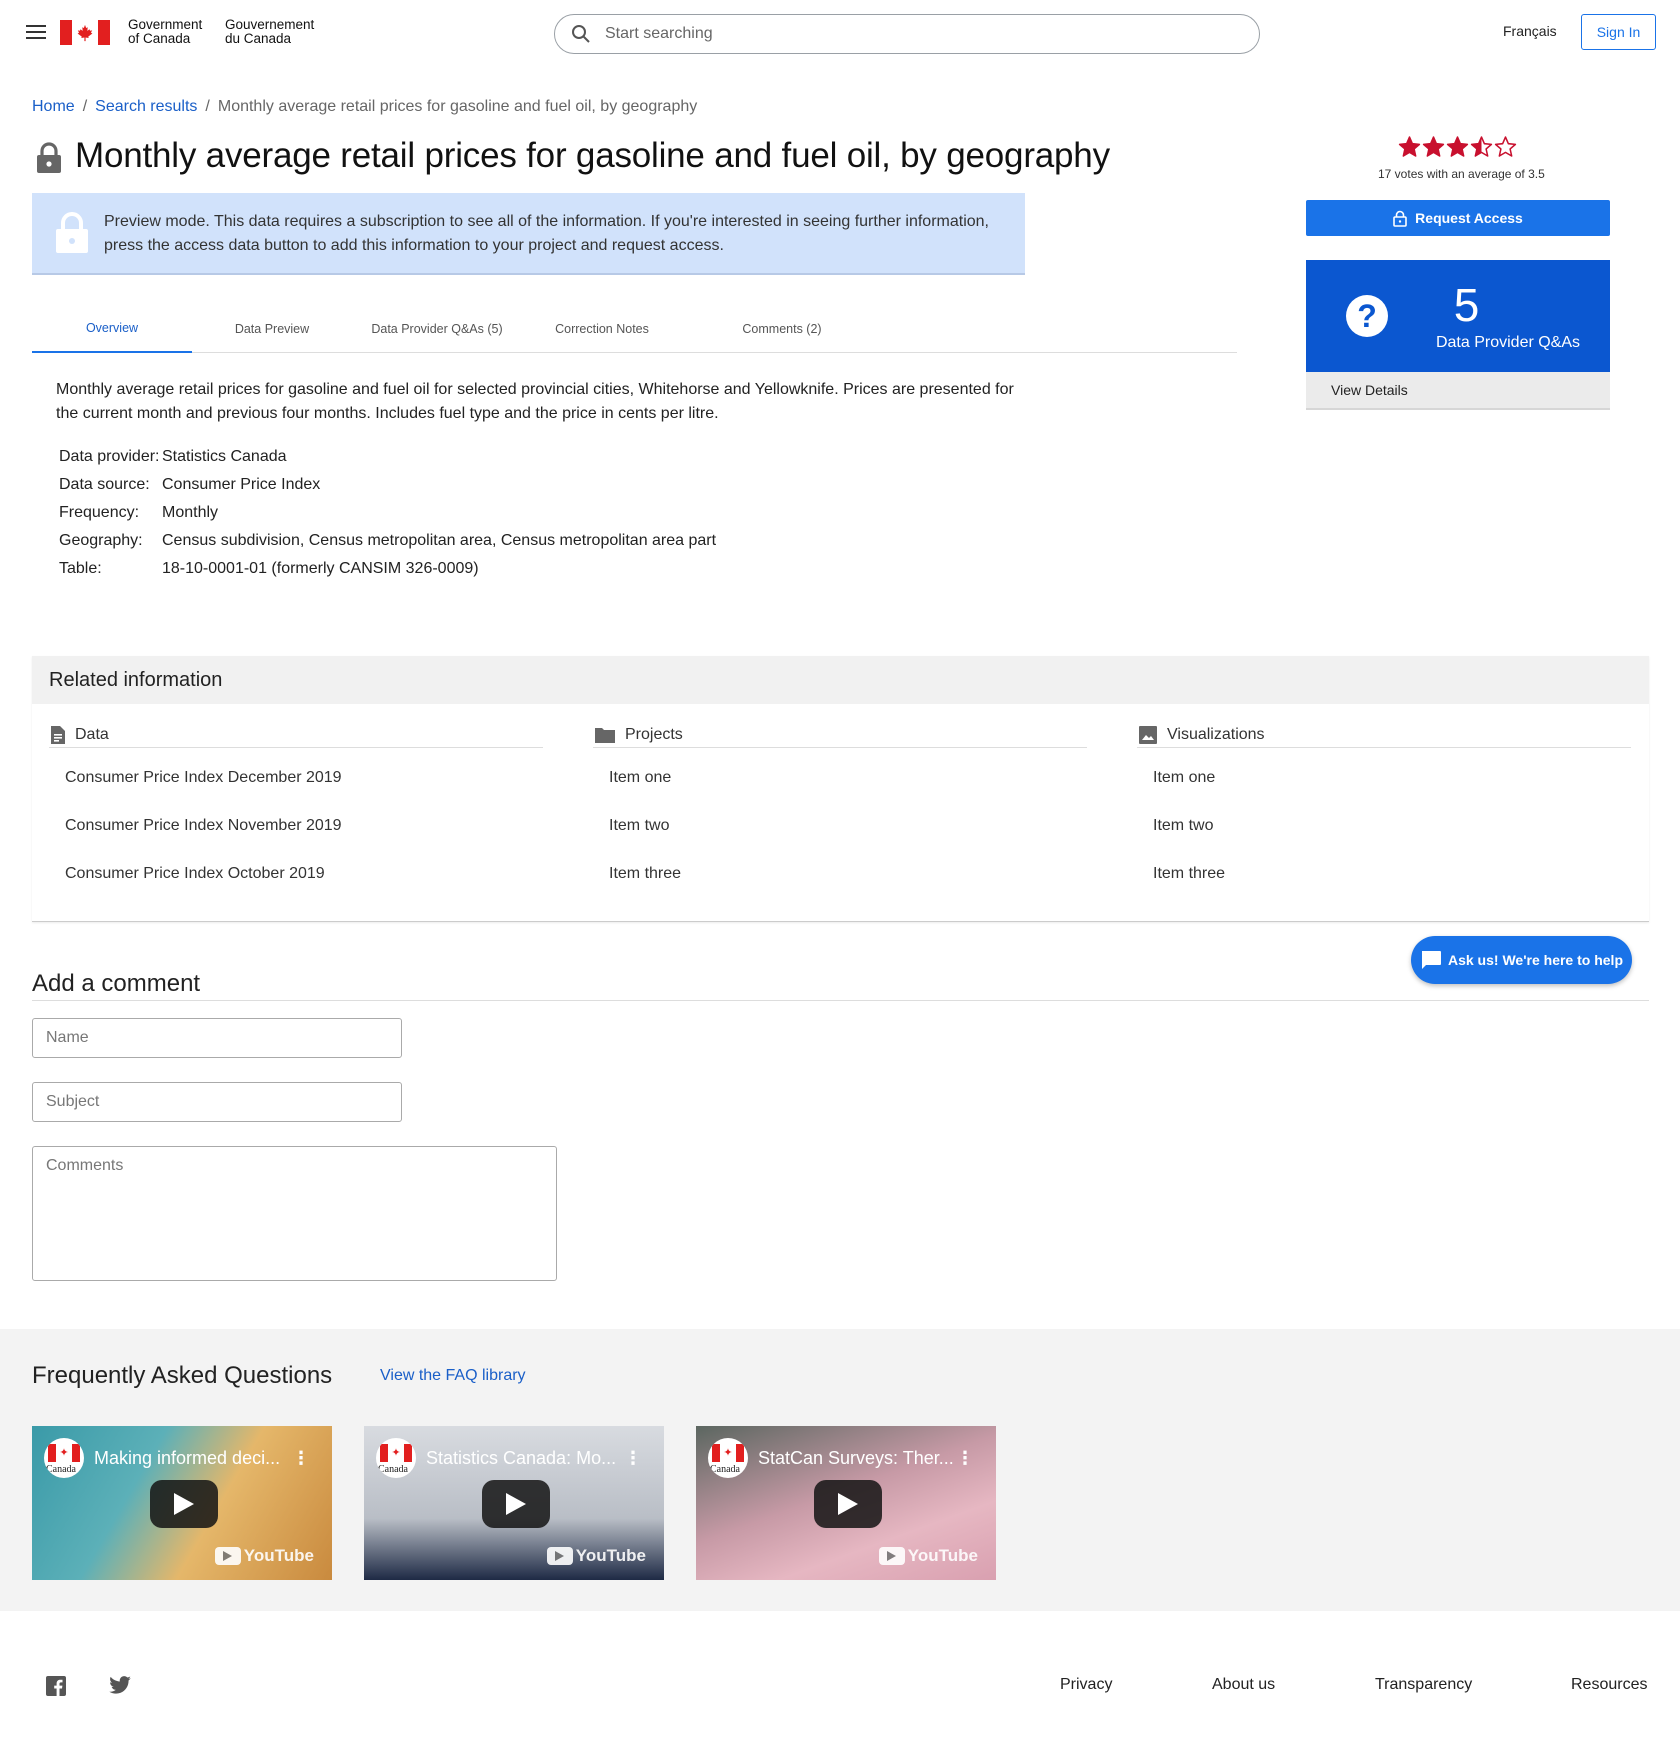  I want to click on menu-icon, so click(36, 32).